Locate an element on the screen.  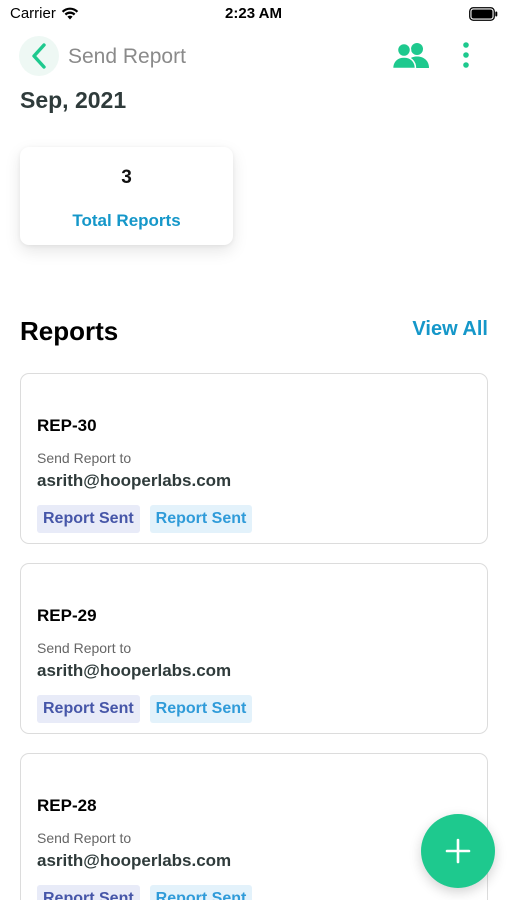
reports-heading: Reports is located at coordinates (69, 331).